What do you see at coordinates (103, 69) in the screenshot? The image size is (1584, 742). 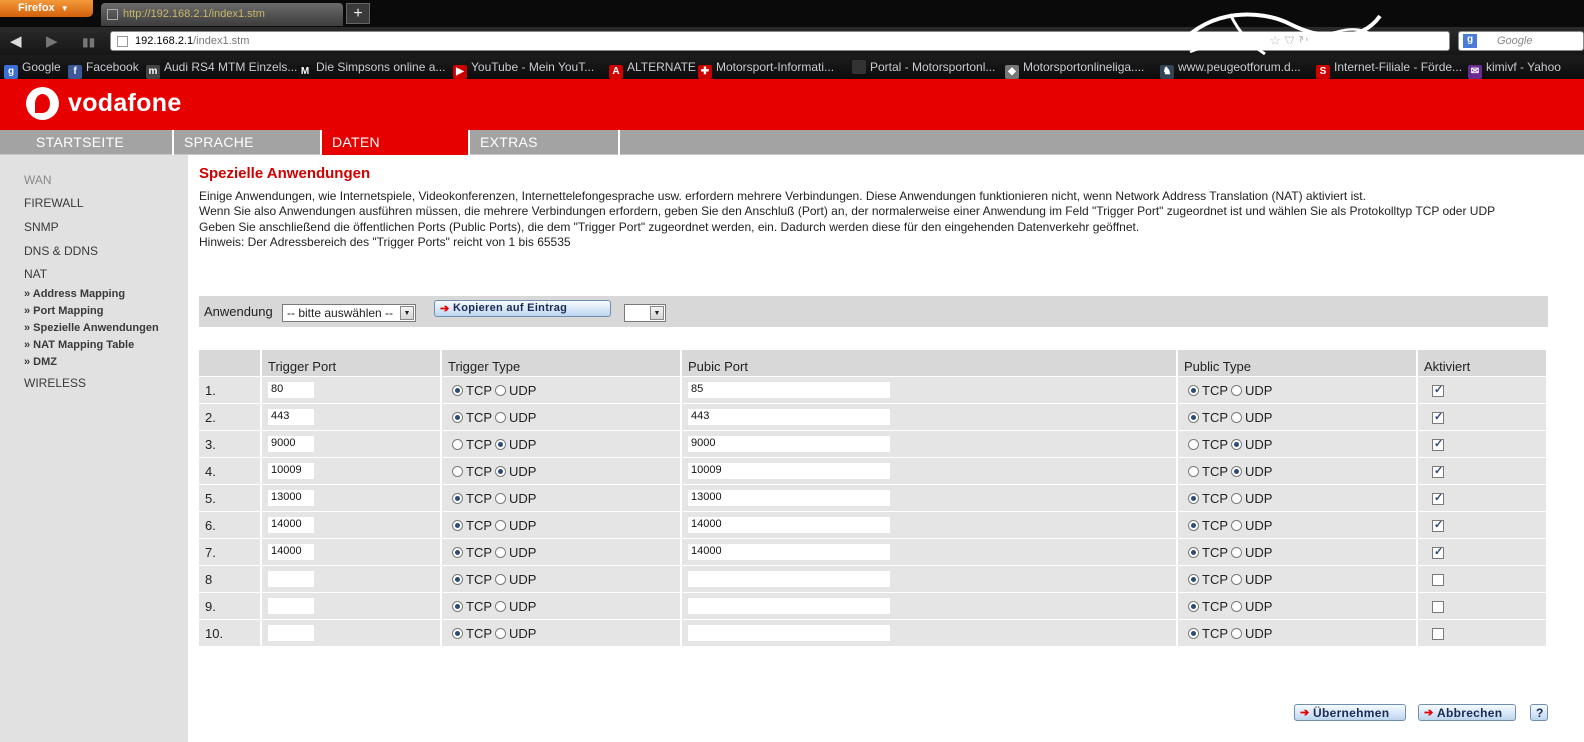 I see `bookmark-item: f Facebook` at bounding box center [103, 69].